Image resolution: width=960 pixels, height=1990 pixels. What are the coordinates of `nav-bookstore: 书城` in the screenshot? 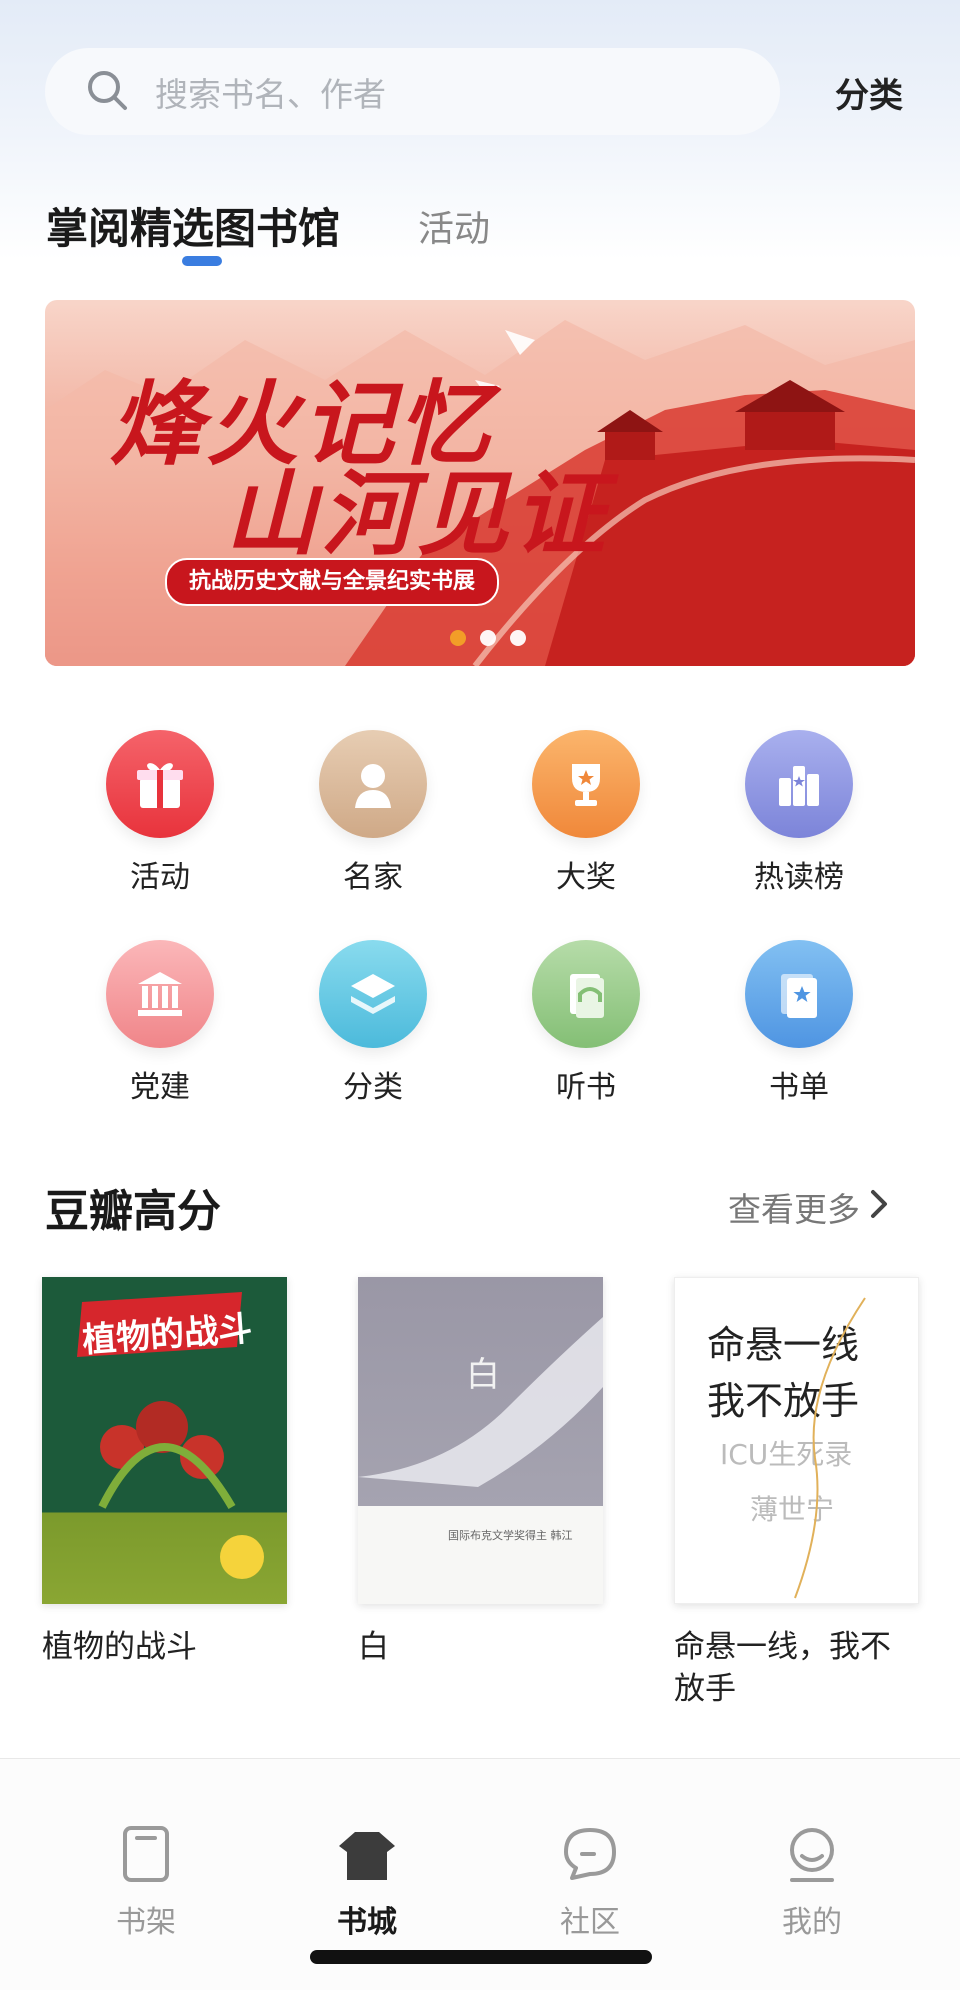 It's located at (367, 1880).